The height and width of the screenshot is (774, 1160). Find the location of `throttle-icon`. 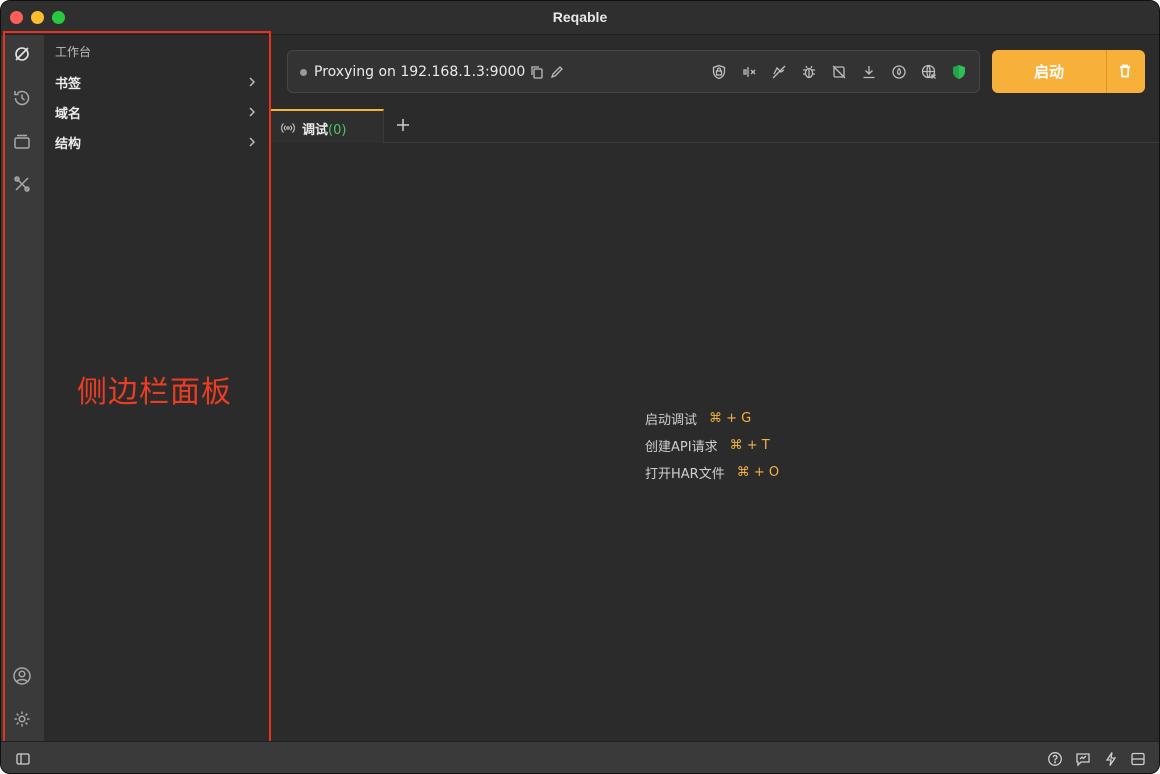

throttle-icon is located at coordinates (899, 72).